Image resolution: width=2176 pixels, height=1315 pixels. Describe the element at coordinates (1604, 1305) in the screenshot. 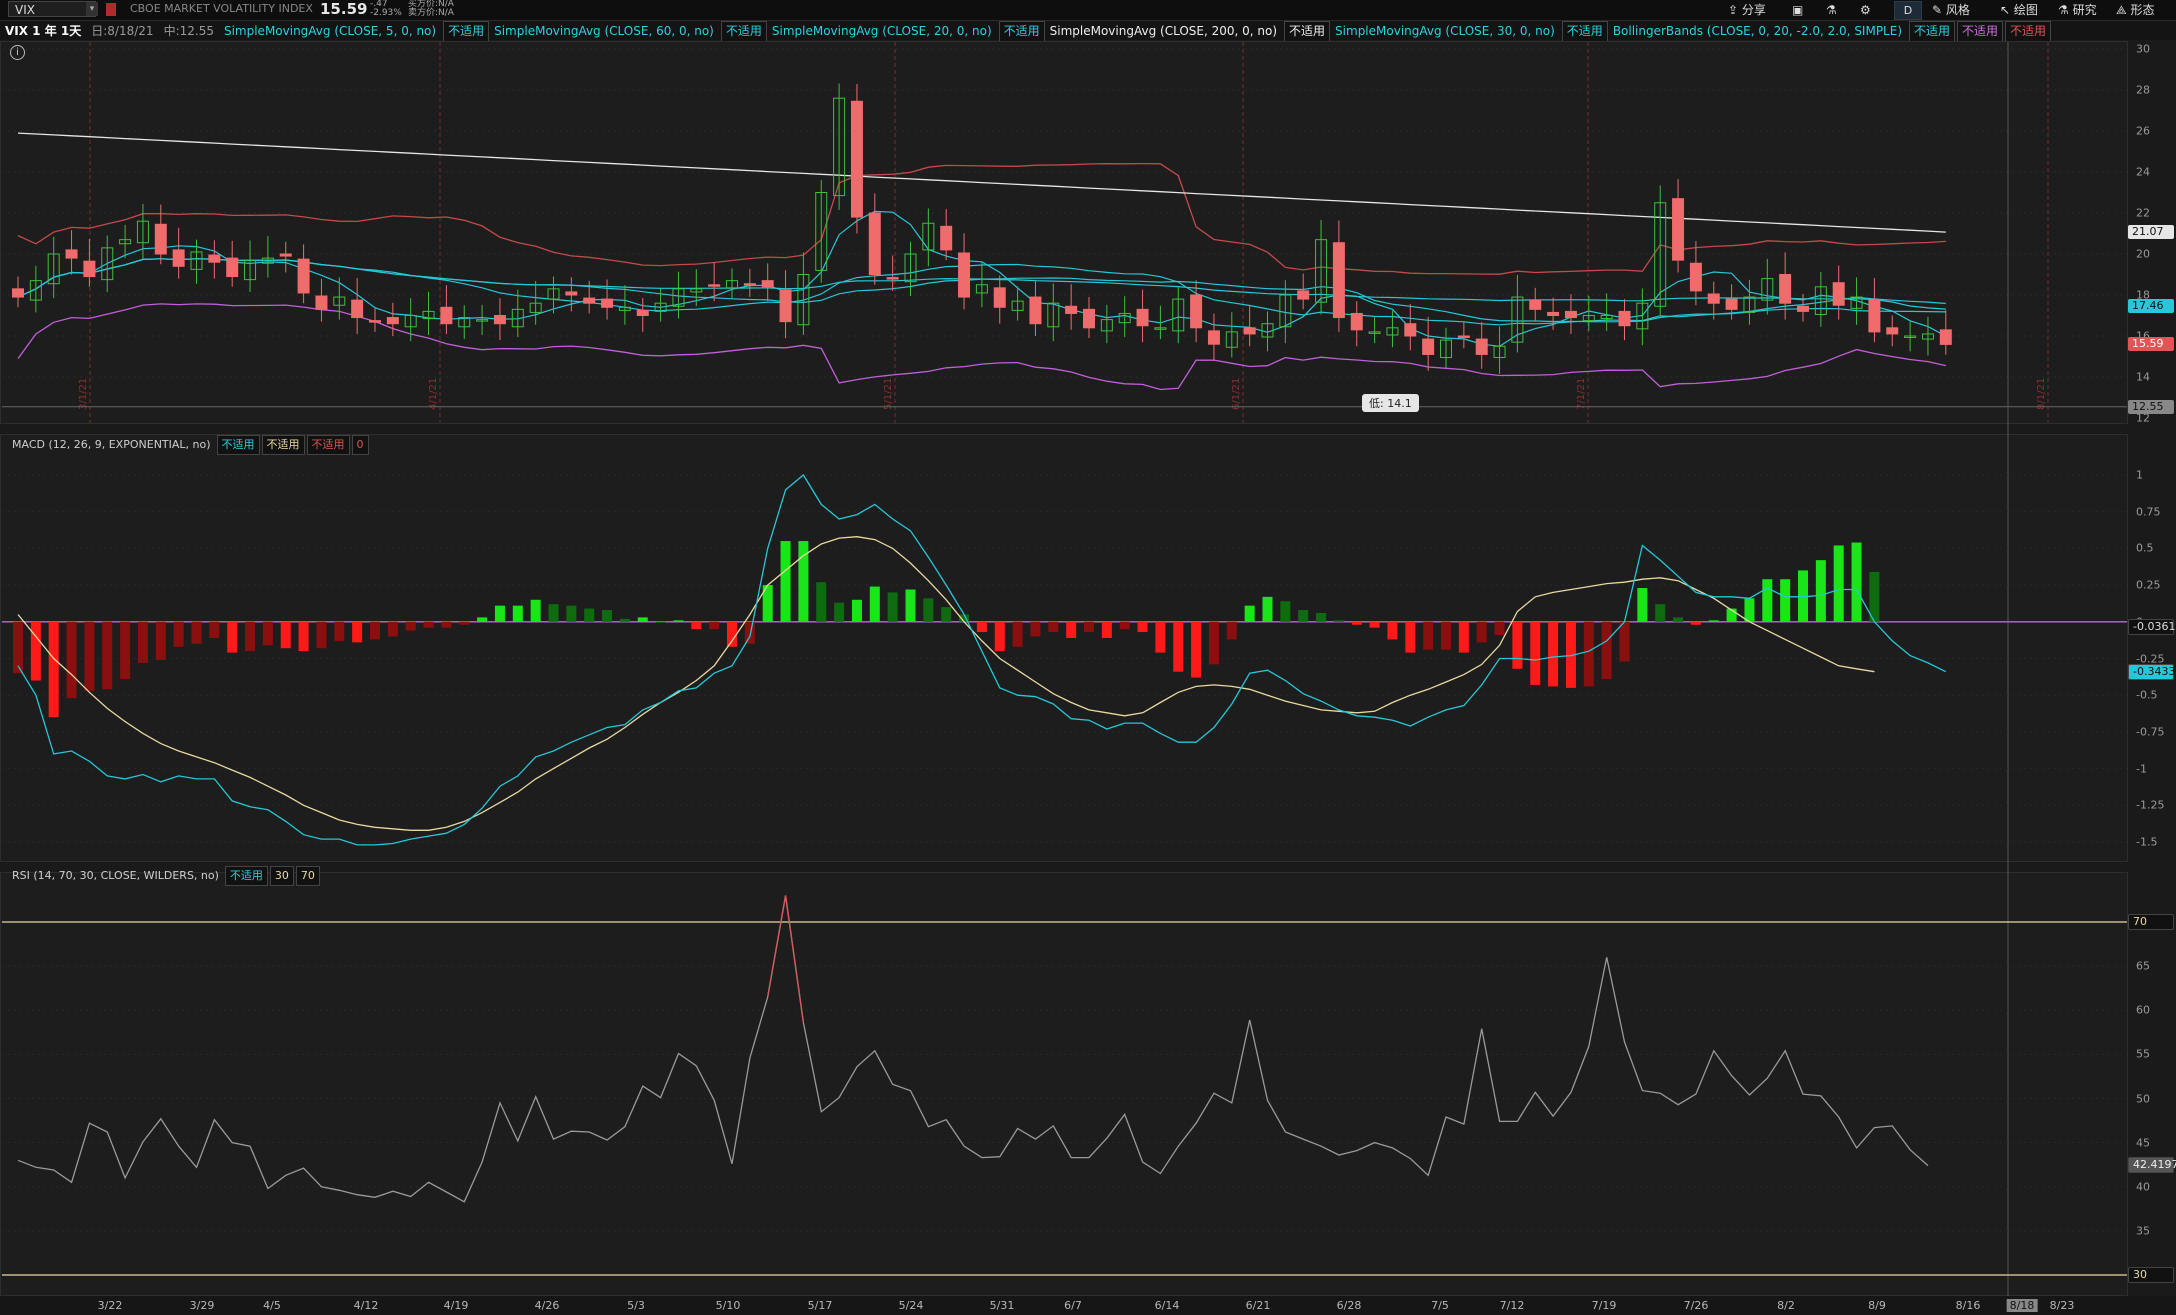

I see `date-tick: 7/19` at that location.